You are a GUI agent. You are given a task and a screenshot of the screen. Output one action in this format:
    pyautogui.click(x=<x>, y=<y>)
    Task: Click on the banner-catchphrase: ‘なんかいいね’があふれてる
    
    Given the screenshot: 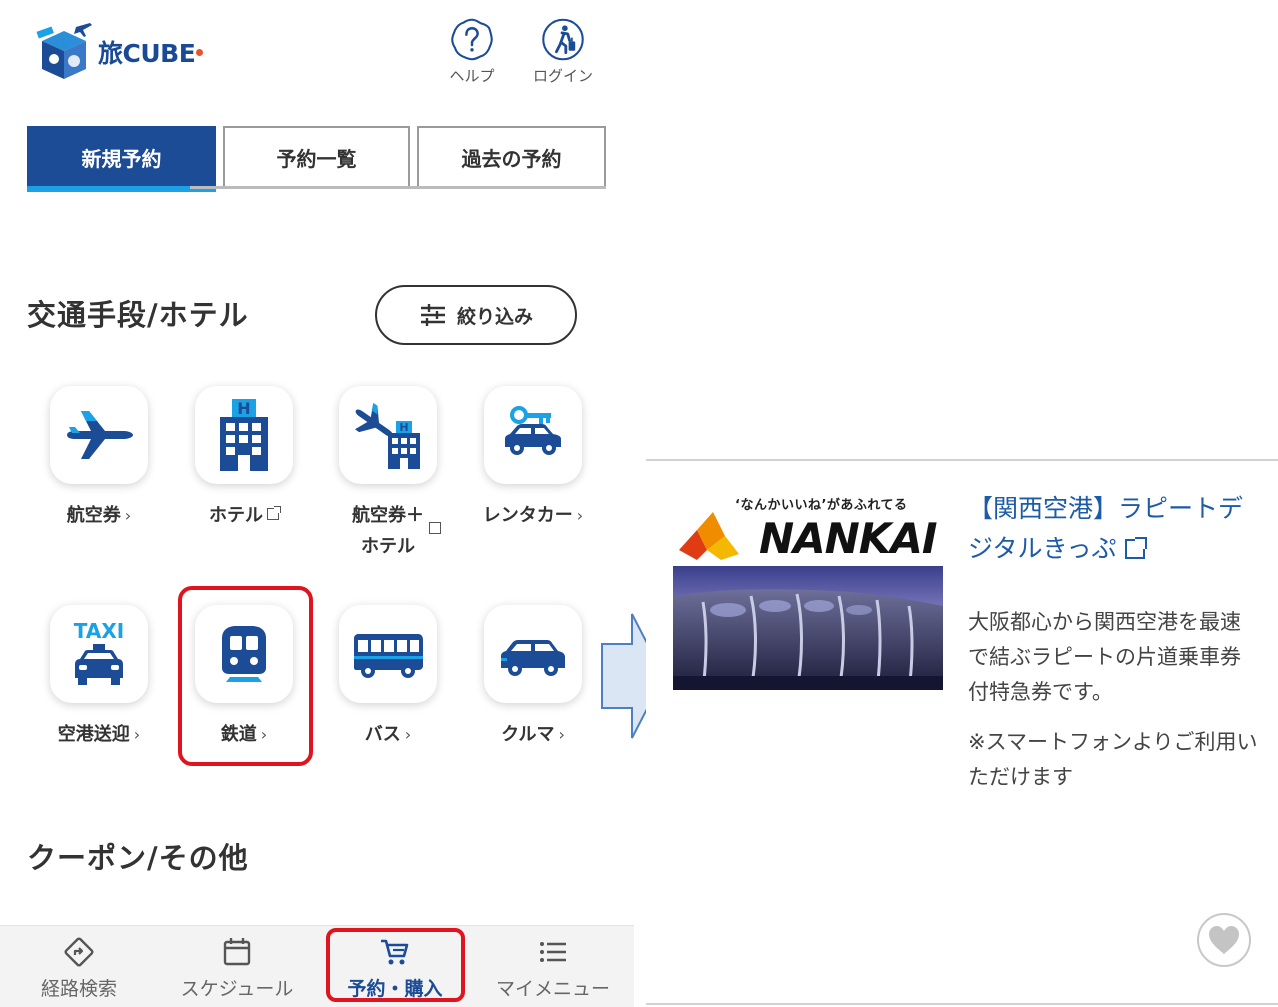 What is the action you would take?
    pyautogui.click(x=821, y=505)
    